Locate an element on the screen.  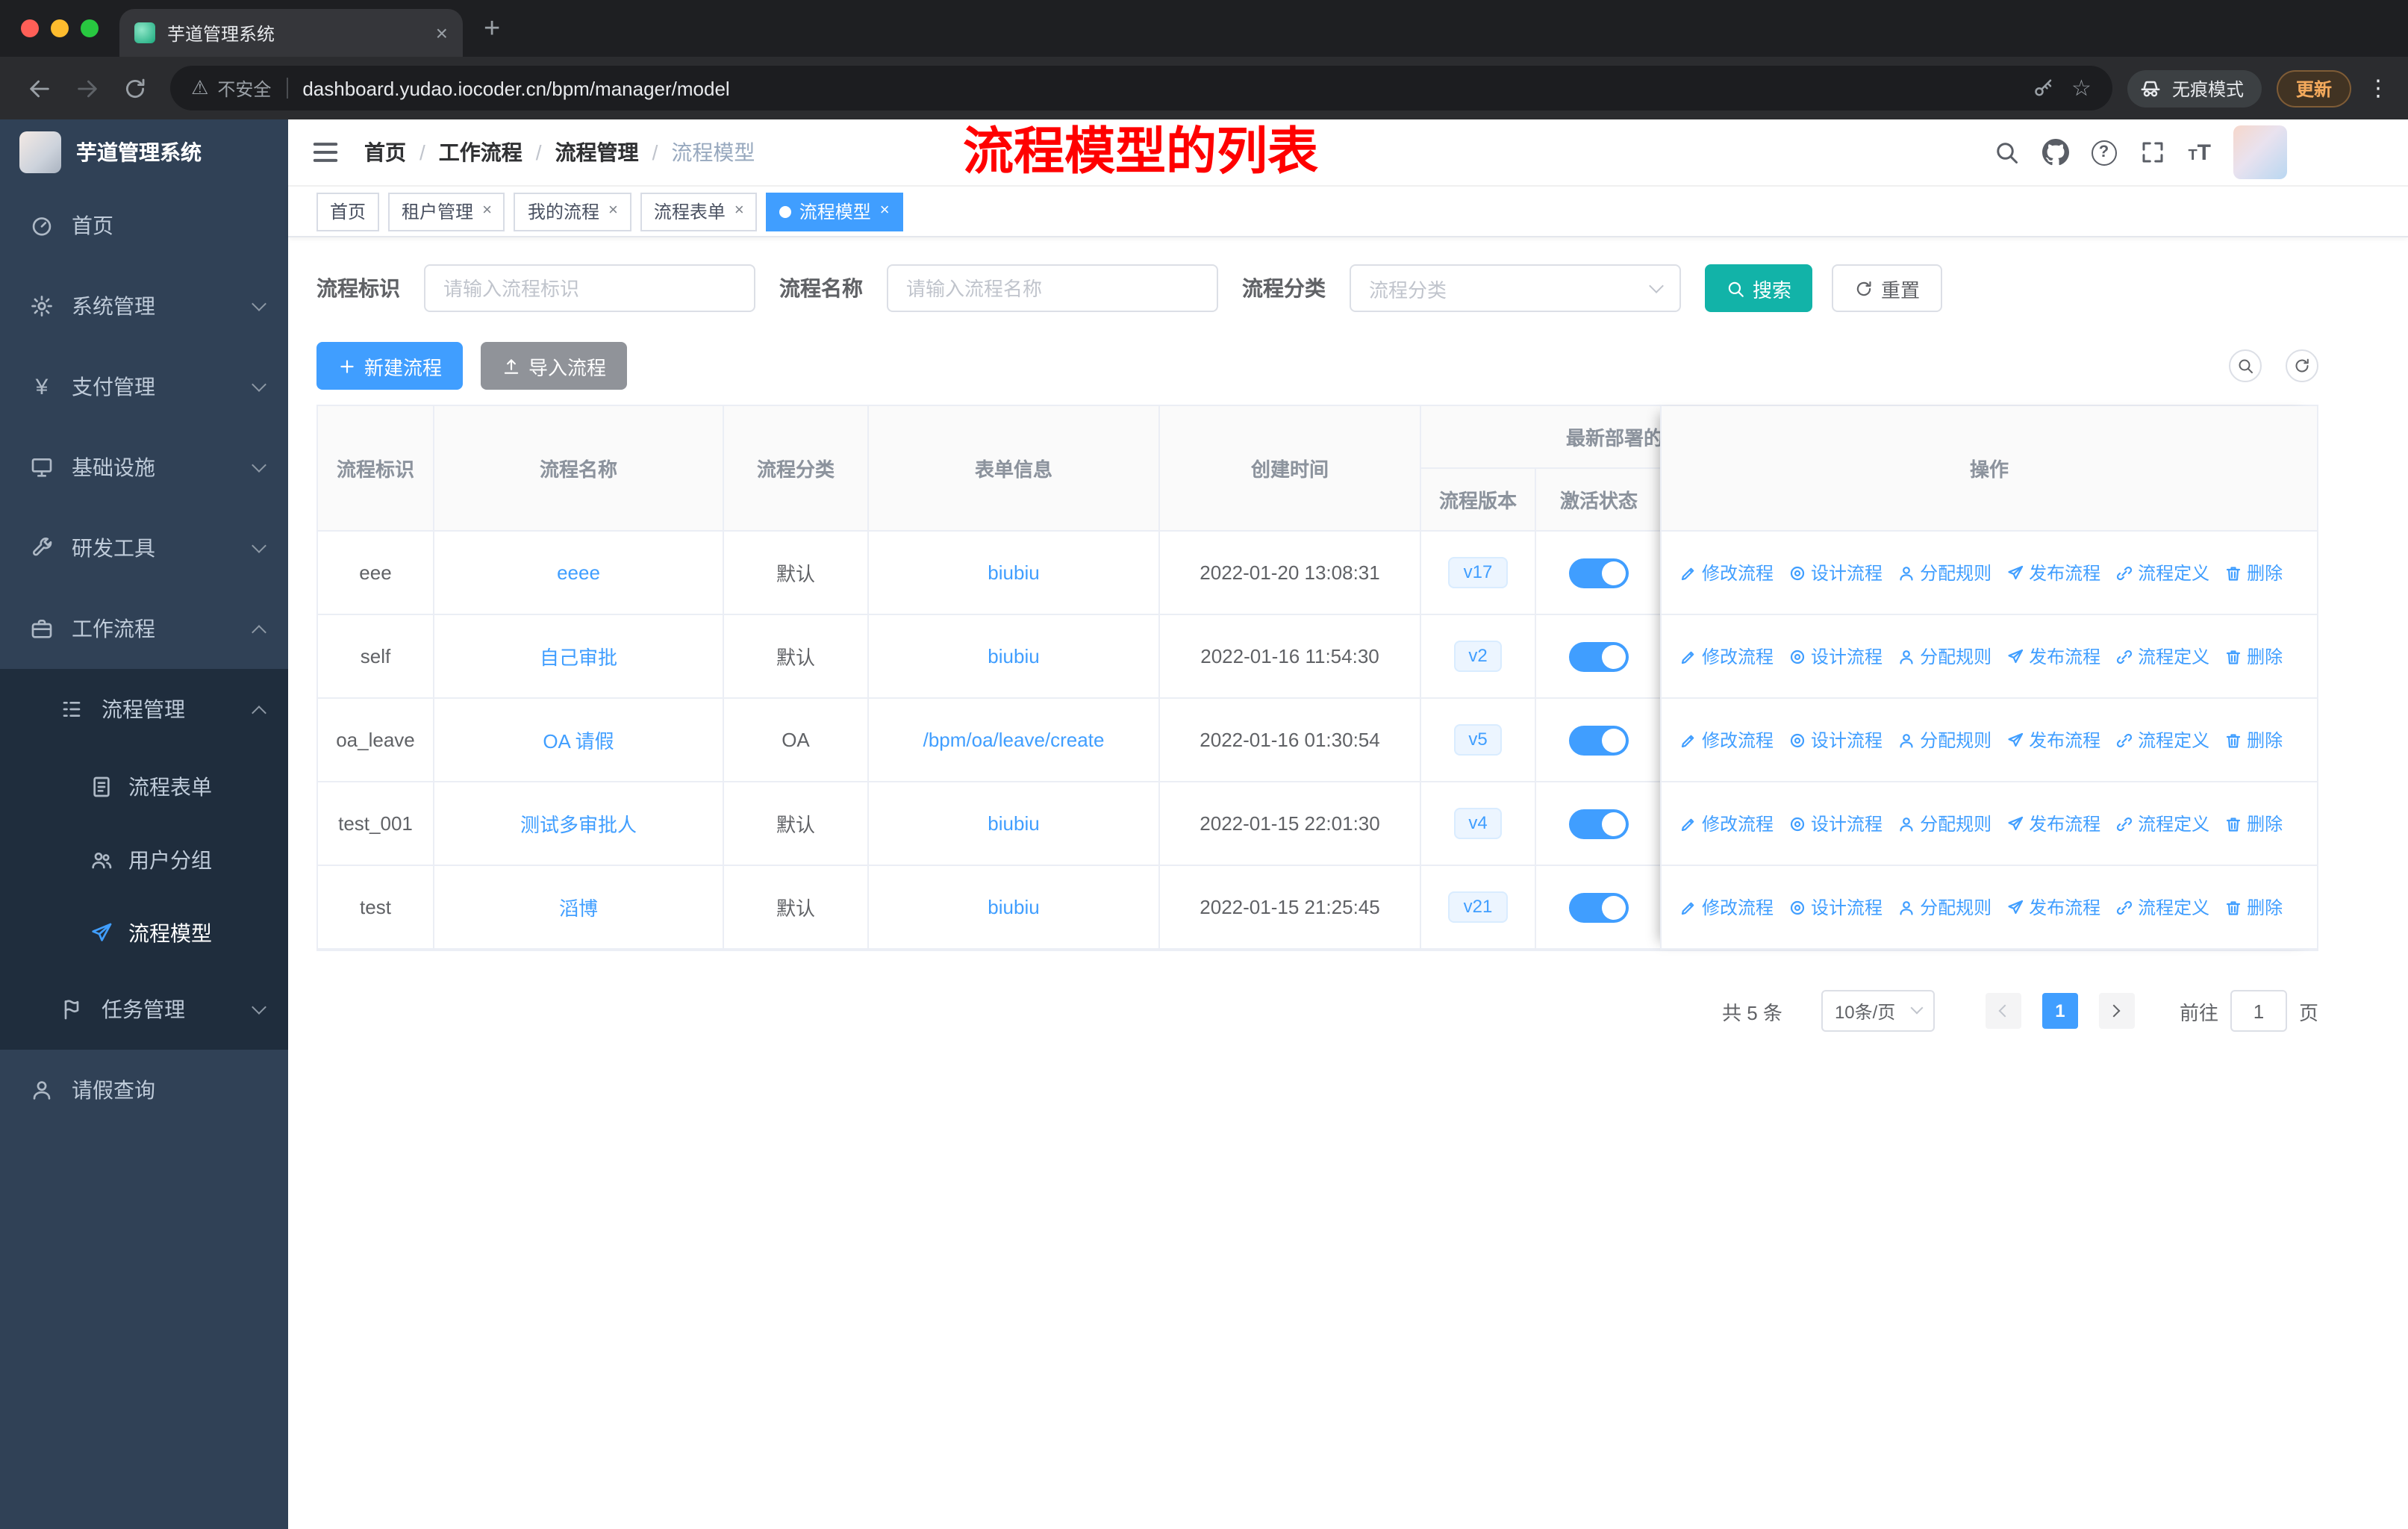
refresh-table-button is located at coordinates (2302, 365).